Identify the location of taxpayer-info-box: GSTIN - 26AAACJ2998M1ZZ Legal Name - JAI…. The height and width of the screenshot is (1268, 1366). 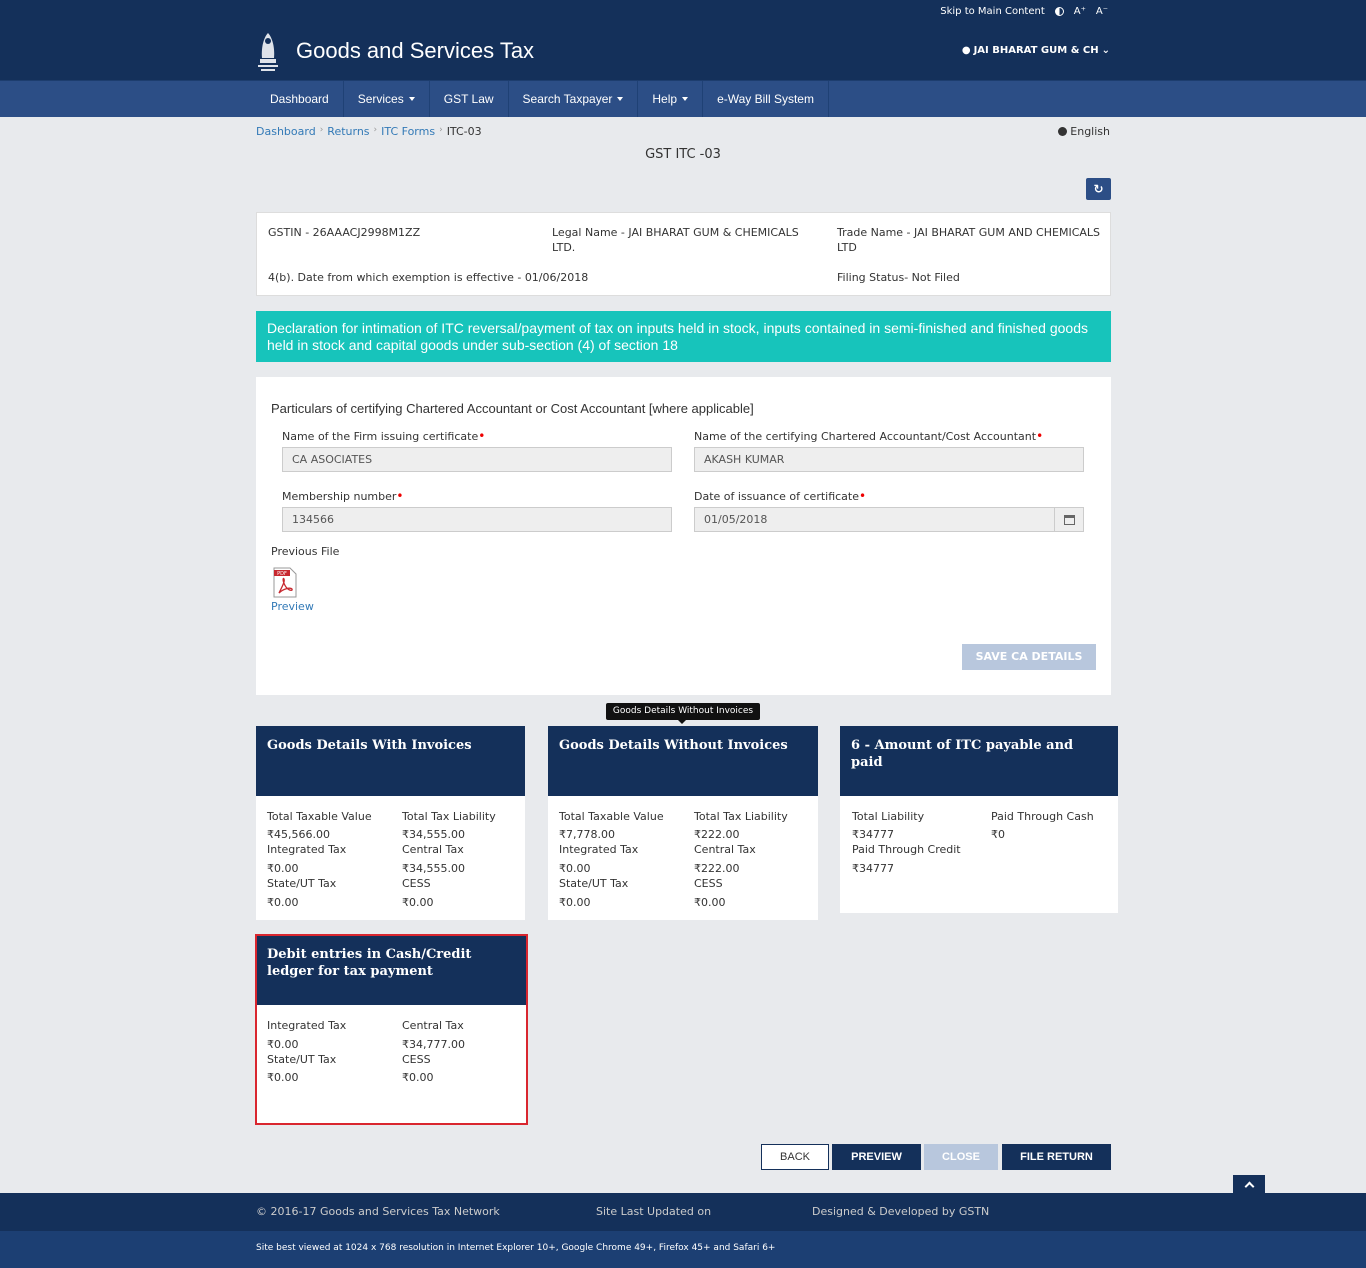
(683, 254).